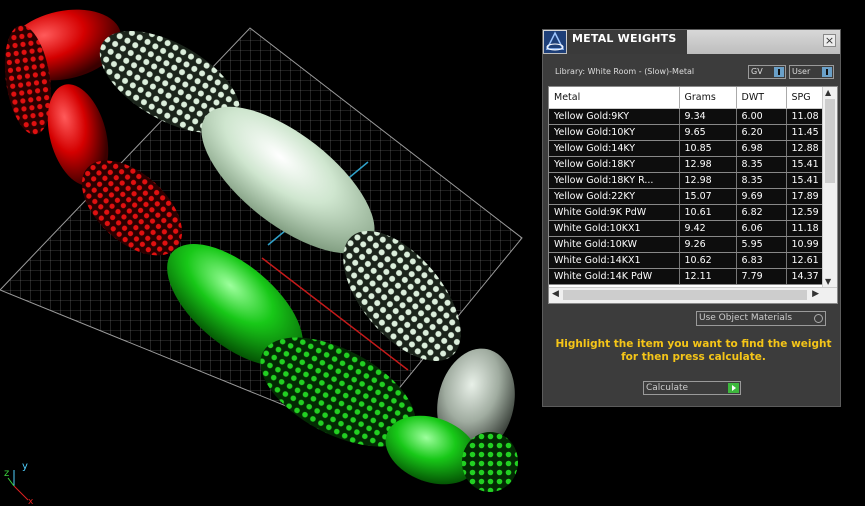 This screenshot has height=506, width=865. What do you see at coordinates (614, 132) in the screenshot?
I see `metal-cell: Yellow Gold:10KY` at bounding box center [614, 132].